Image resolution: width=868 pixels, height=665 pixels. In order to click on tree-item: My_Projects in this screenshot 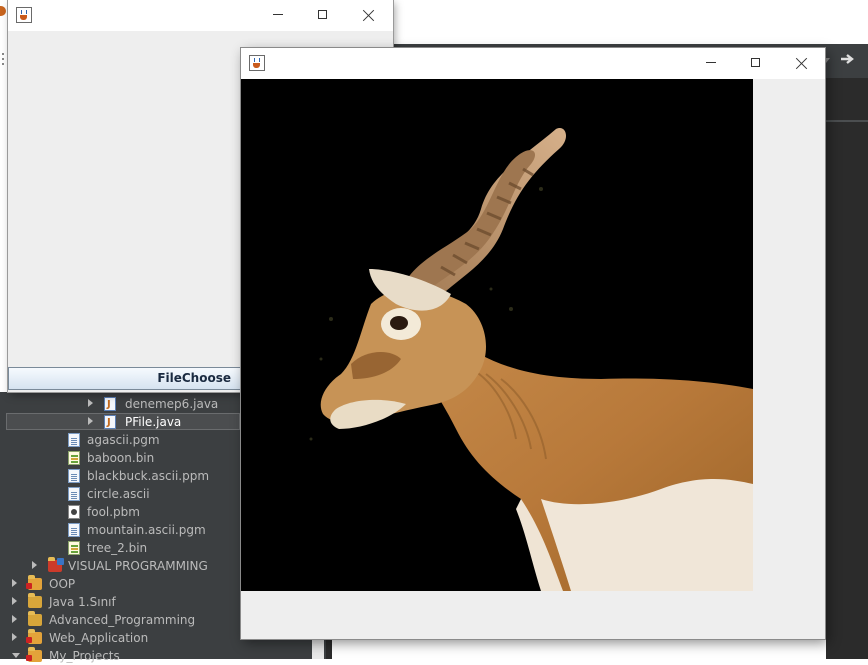, I will do `click(155, 656)`.